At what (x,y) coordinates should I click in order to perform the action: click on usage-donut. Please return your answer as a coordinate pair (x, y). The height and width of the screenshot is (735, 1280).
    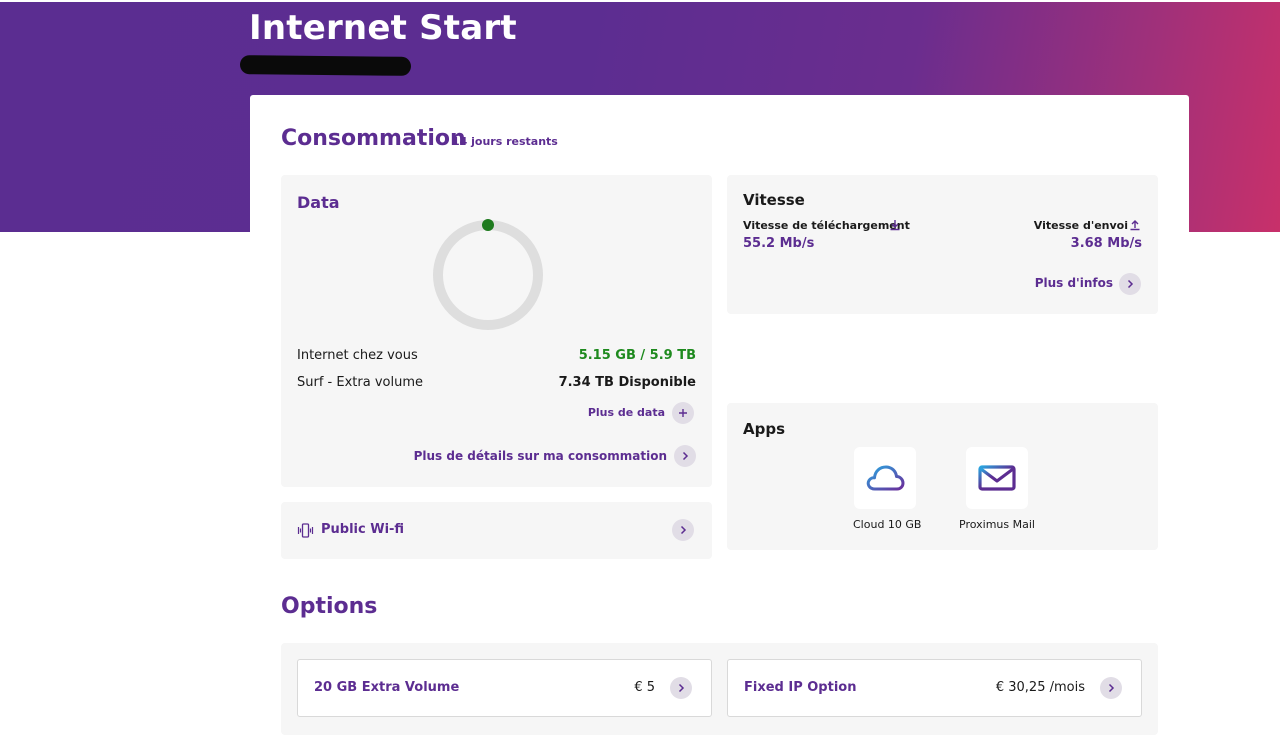
    Looking at the image, I should click on (488, 274).